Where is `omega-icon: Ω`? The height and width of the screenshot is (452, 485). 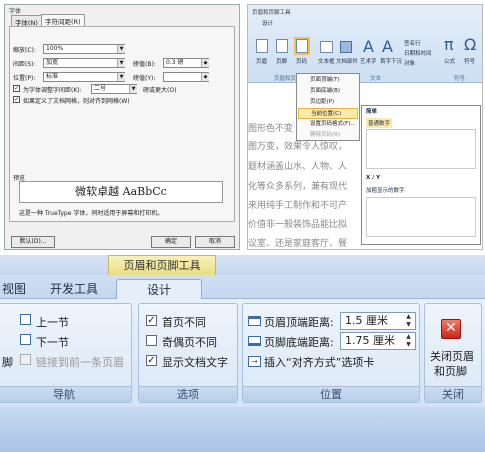 omega-icon: Ω is located at coordinates (470, 44).